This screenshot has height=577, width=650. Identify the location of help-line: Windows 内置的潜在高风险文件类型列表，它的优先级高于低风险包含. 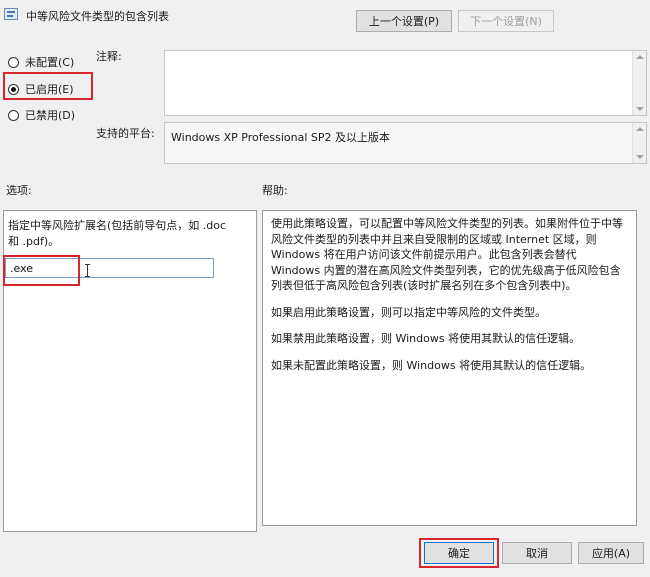
(446, 270).